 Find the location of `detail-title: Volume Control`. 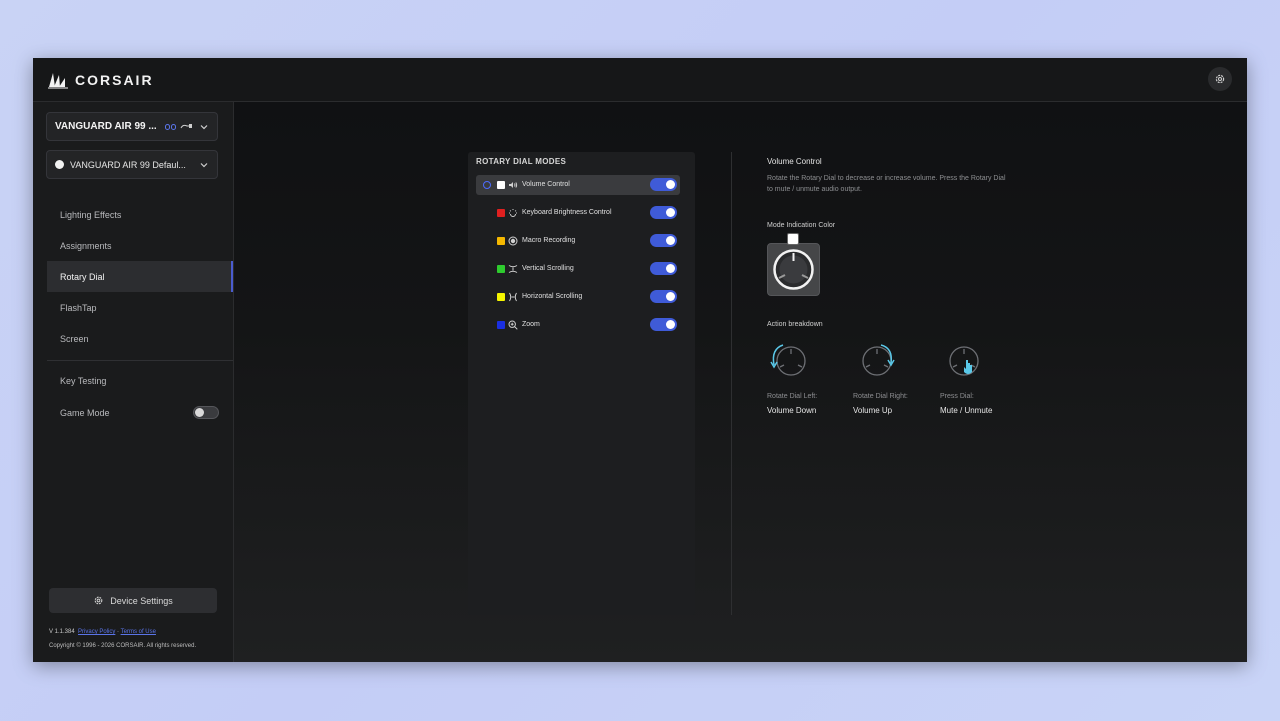

detail-title: Volume Control is located at coordinates (794, 161).